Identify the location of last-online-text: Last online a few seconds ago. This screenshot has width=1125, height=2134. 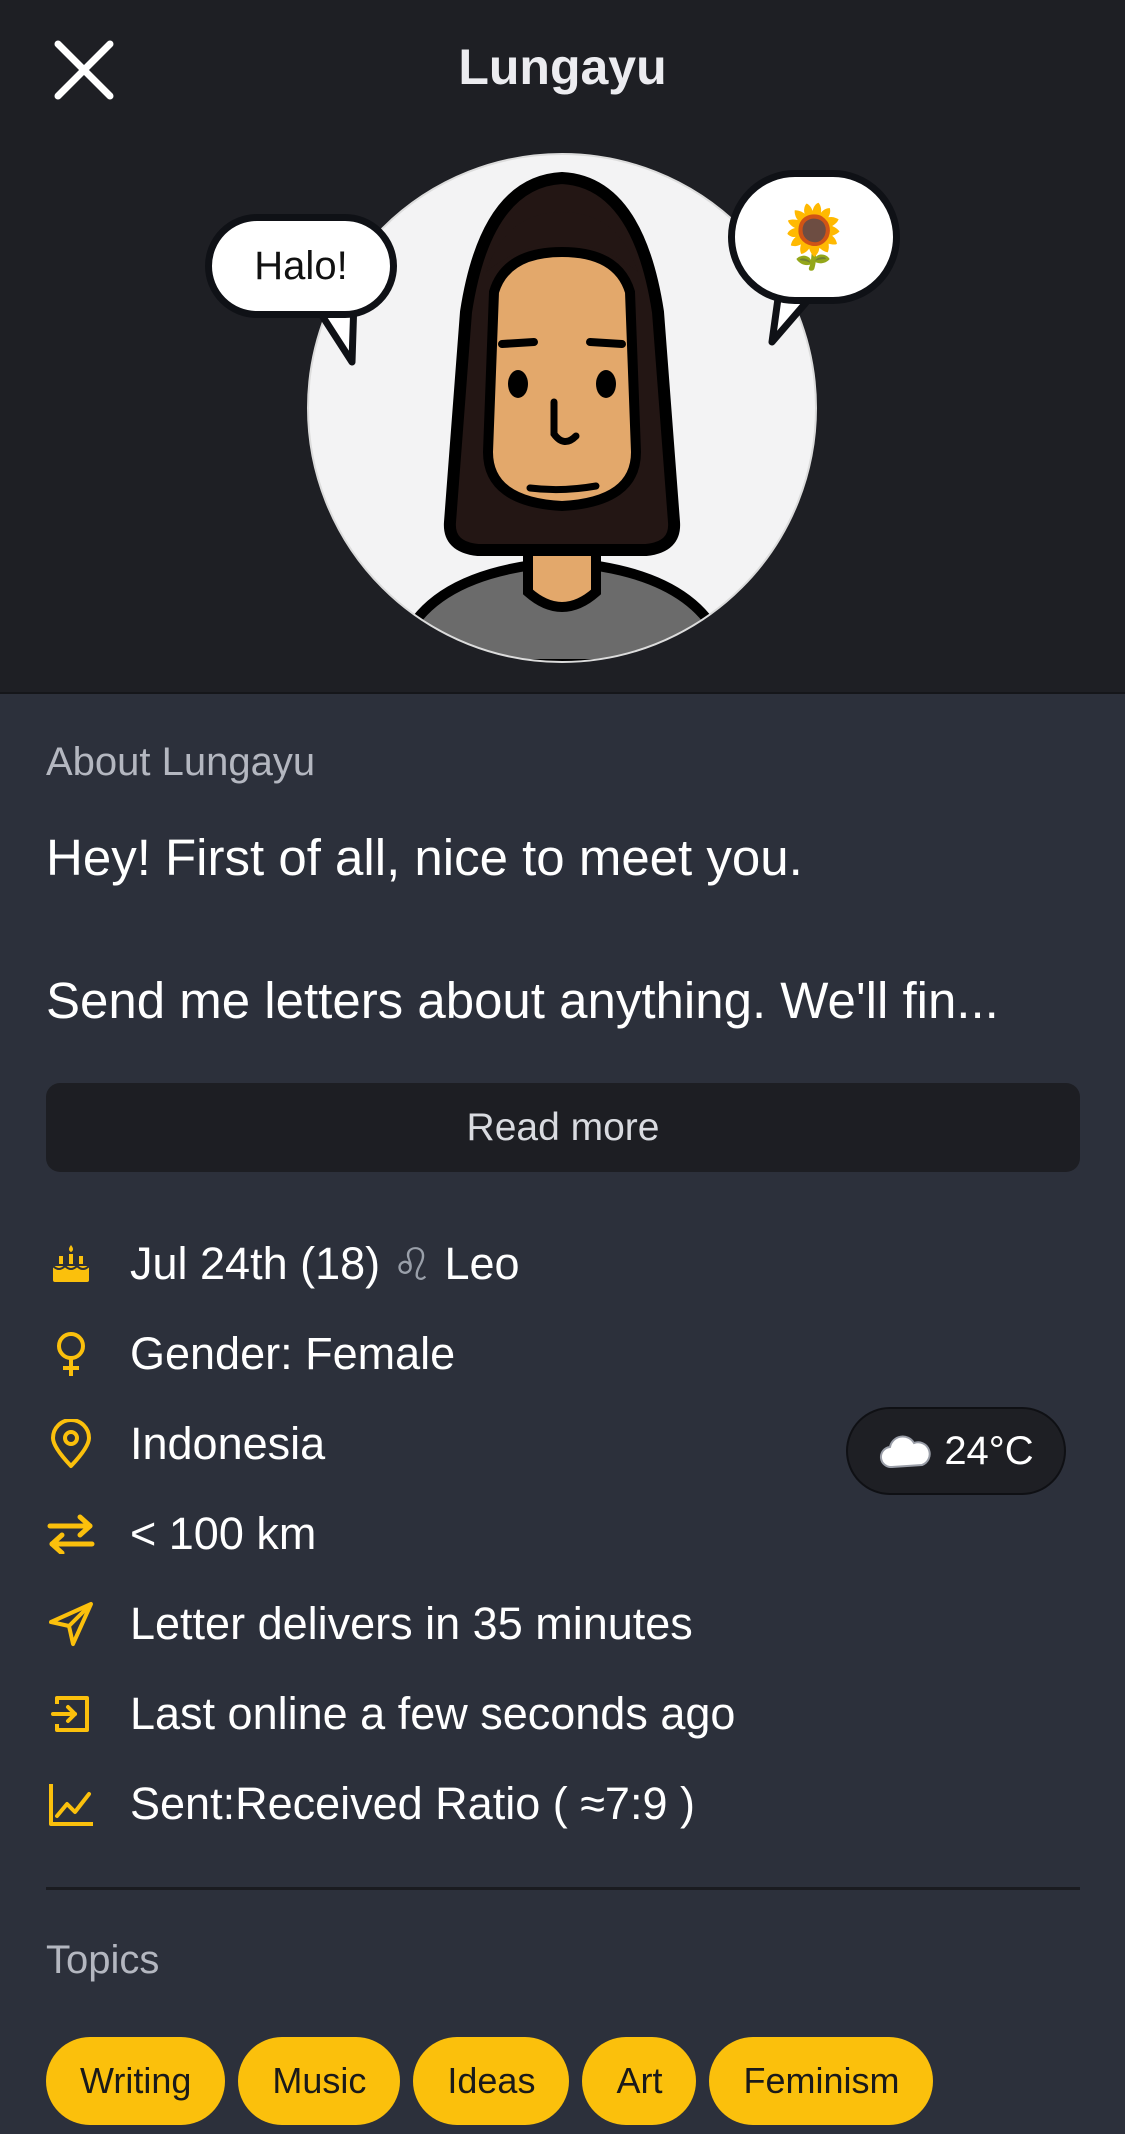
(433, 1713).